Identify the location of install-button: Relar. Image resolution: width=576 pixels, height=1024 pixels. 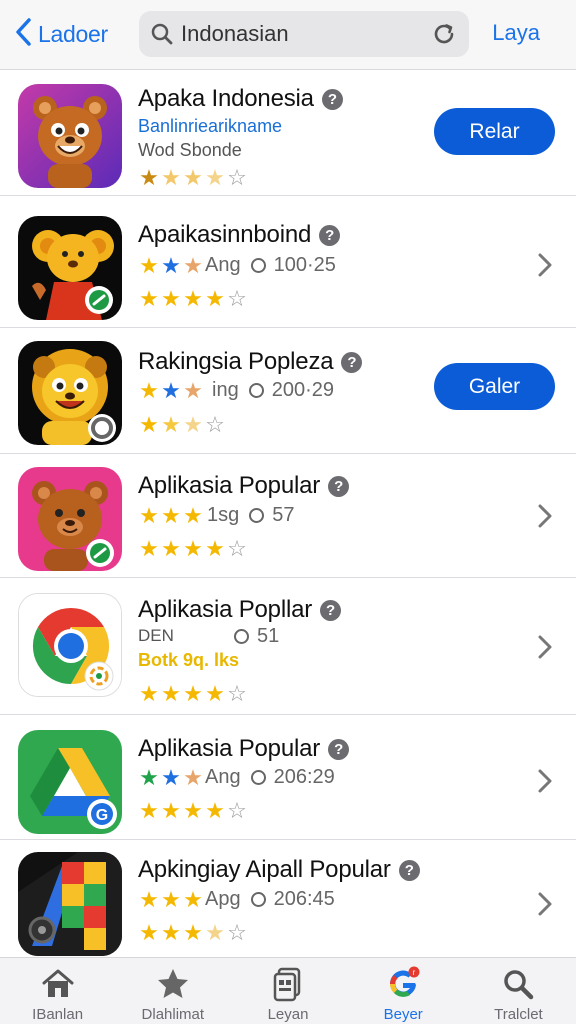
(494, 131).